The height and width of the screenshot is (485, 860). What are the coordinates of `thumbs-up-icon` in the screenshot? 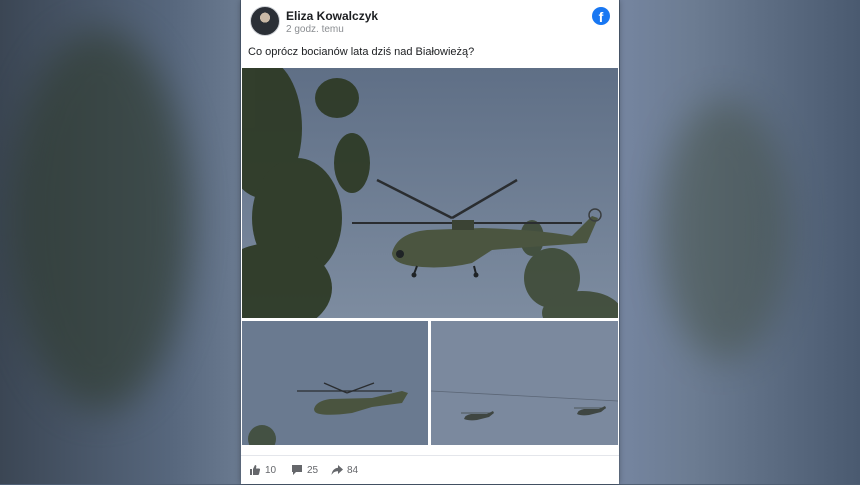 It's located at (255, 470).